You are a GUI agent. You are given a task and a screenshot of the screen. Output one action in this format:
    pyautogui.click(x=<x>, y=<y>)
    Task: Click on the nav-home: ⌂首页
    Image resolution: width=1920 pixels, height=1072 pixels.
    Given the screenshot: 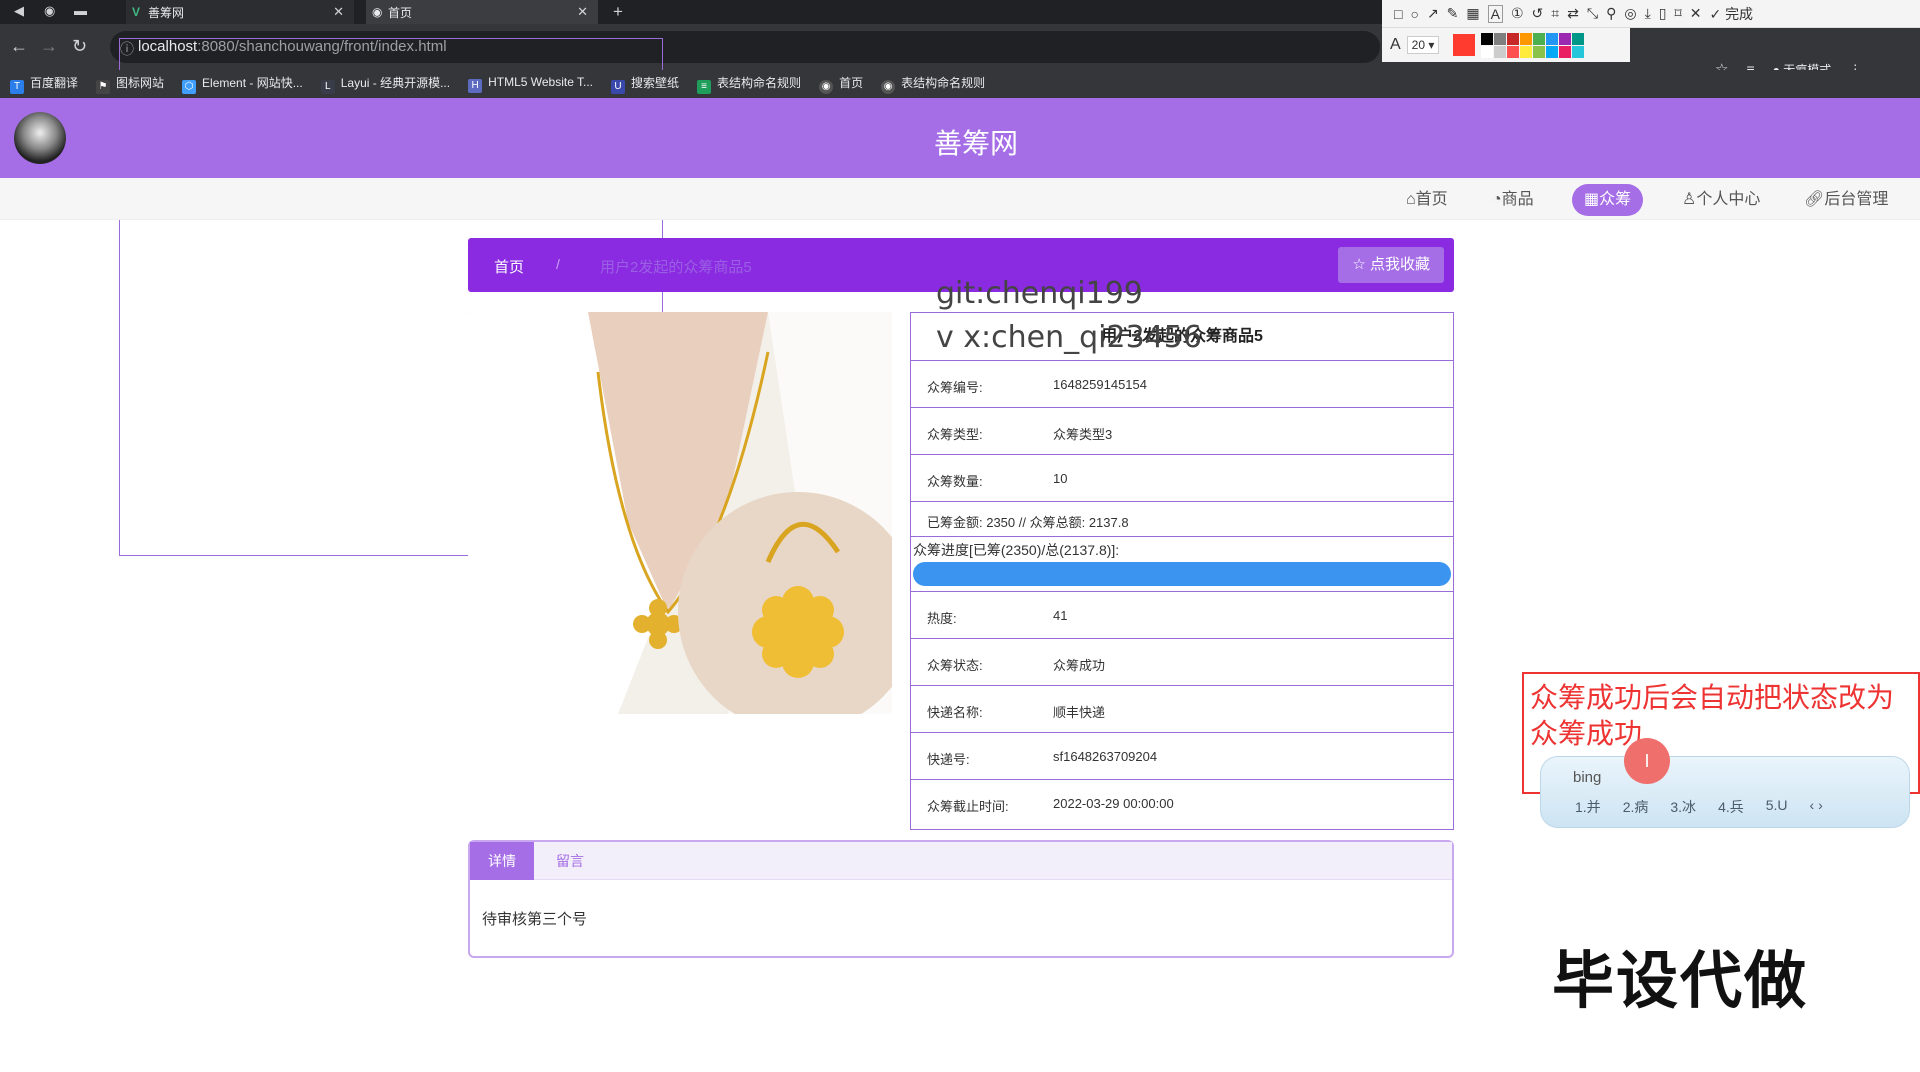 What is the action you would take?
    pyautogui.click(x=1427, y=200)
    